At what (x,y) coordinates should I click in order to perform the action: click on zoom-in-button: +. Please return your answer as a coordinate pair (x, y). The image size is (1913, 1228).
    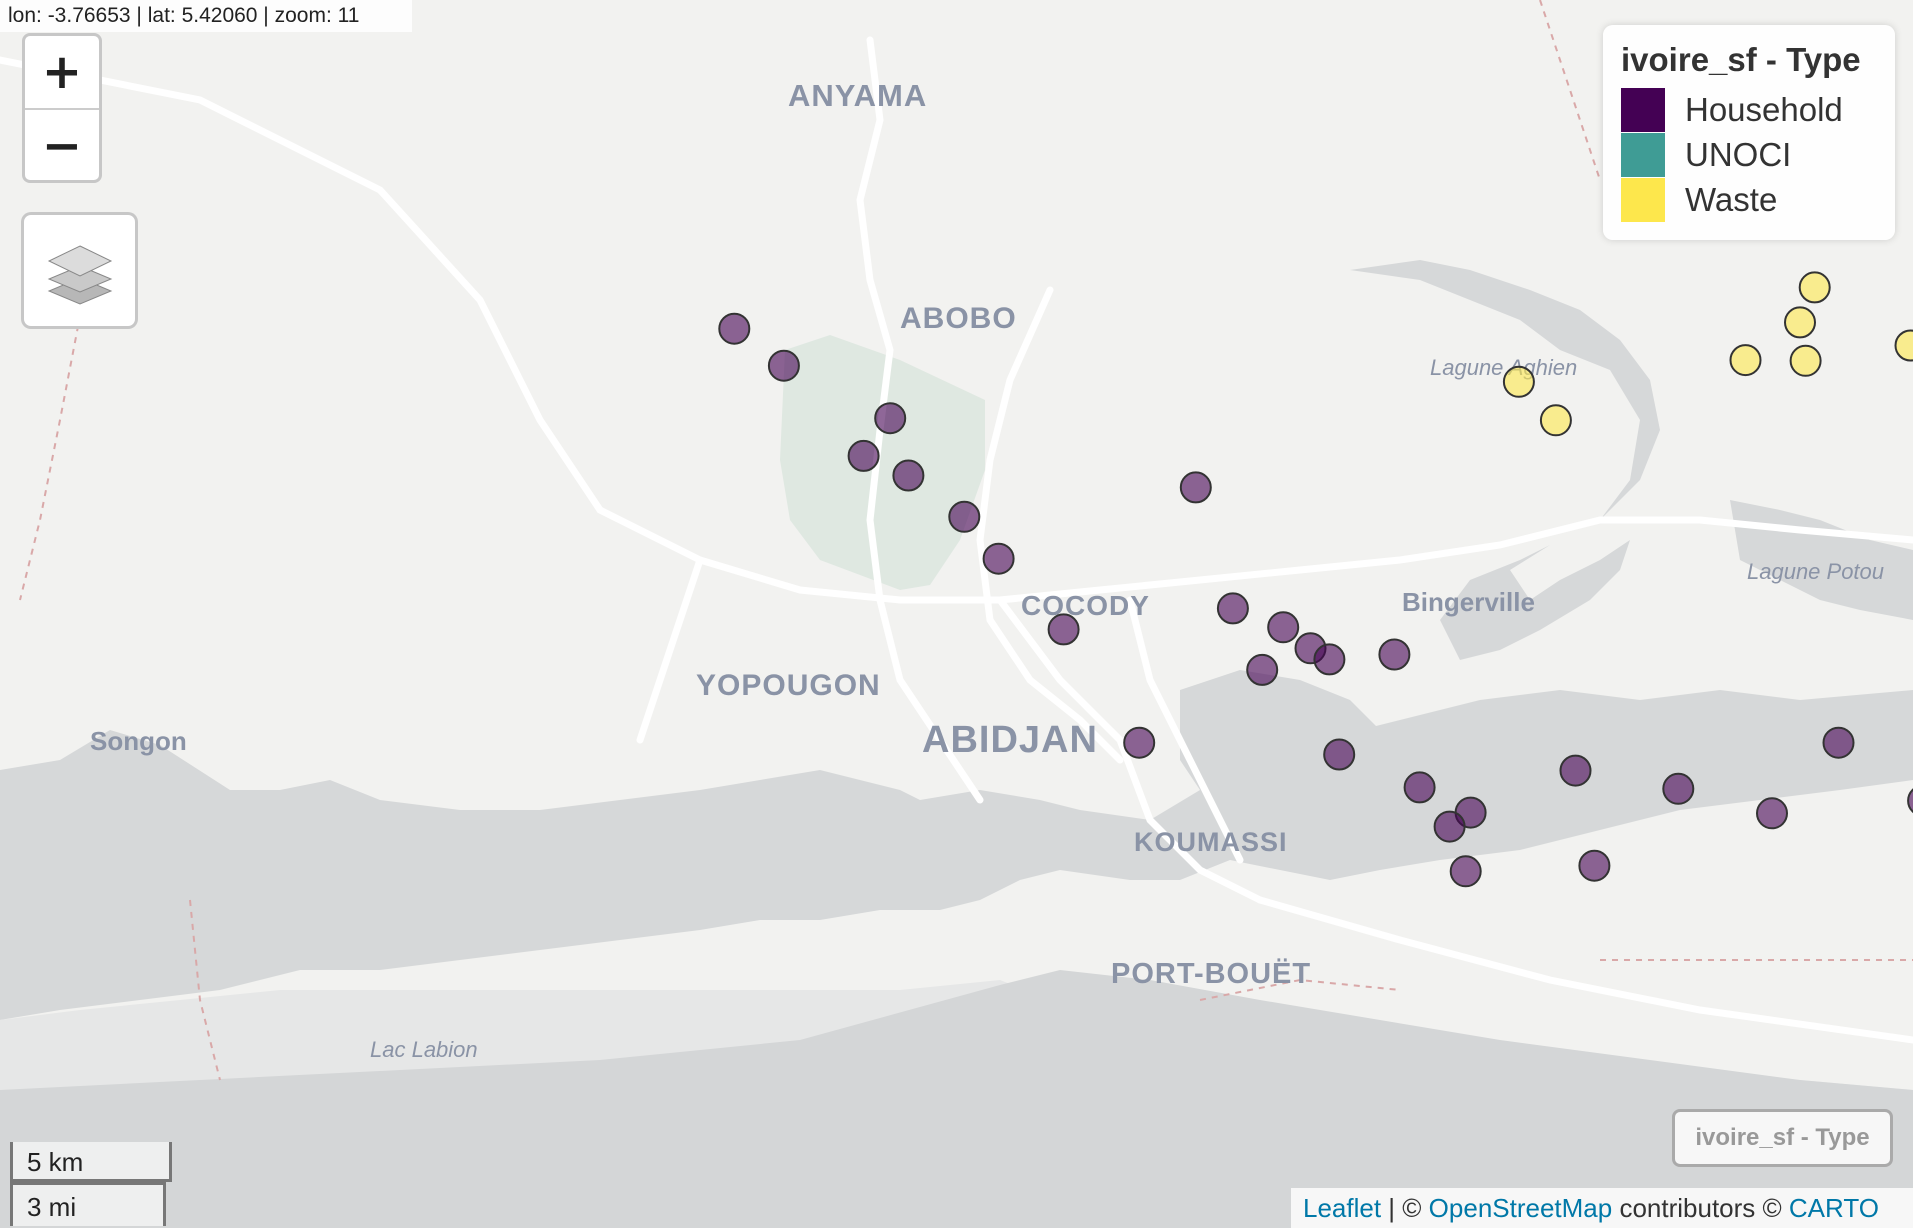
    Looking at the image, I should click on (62, 72).